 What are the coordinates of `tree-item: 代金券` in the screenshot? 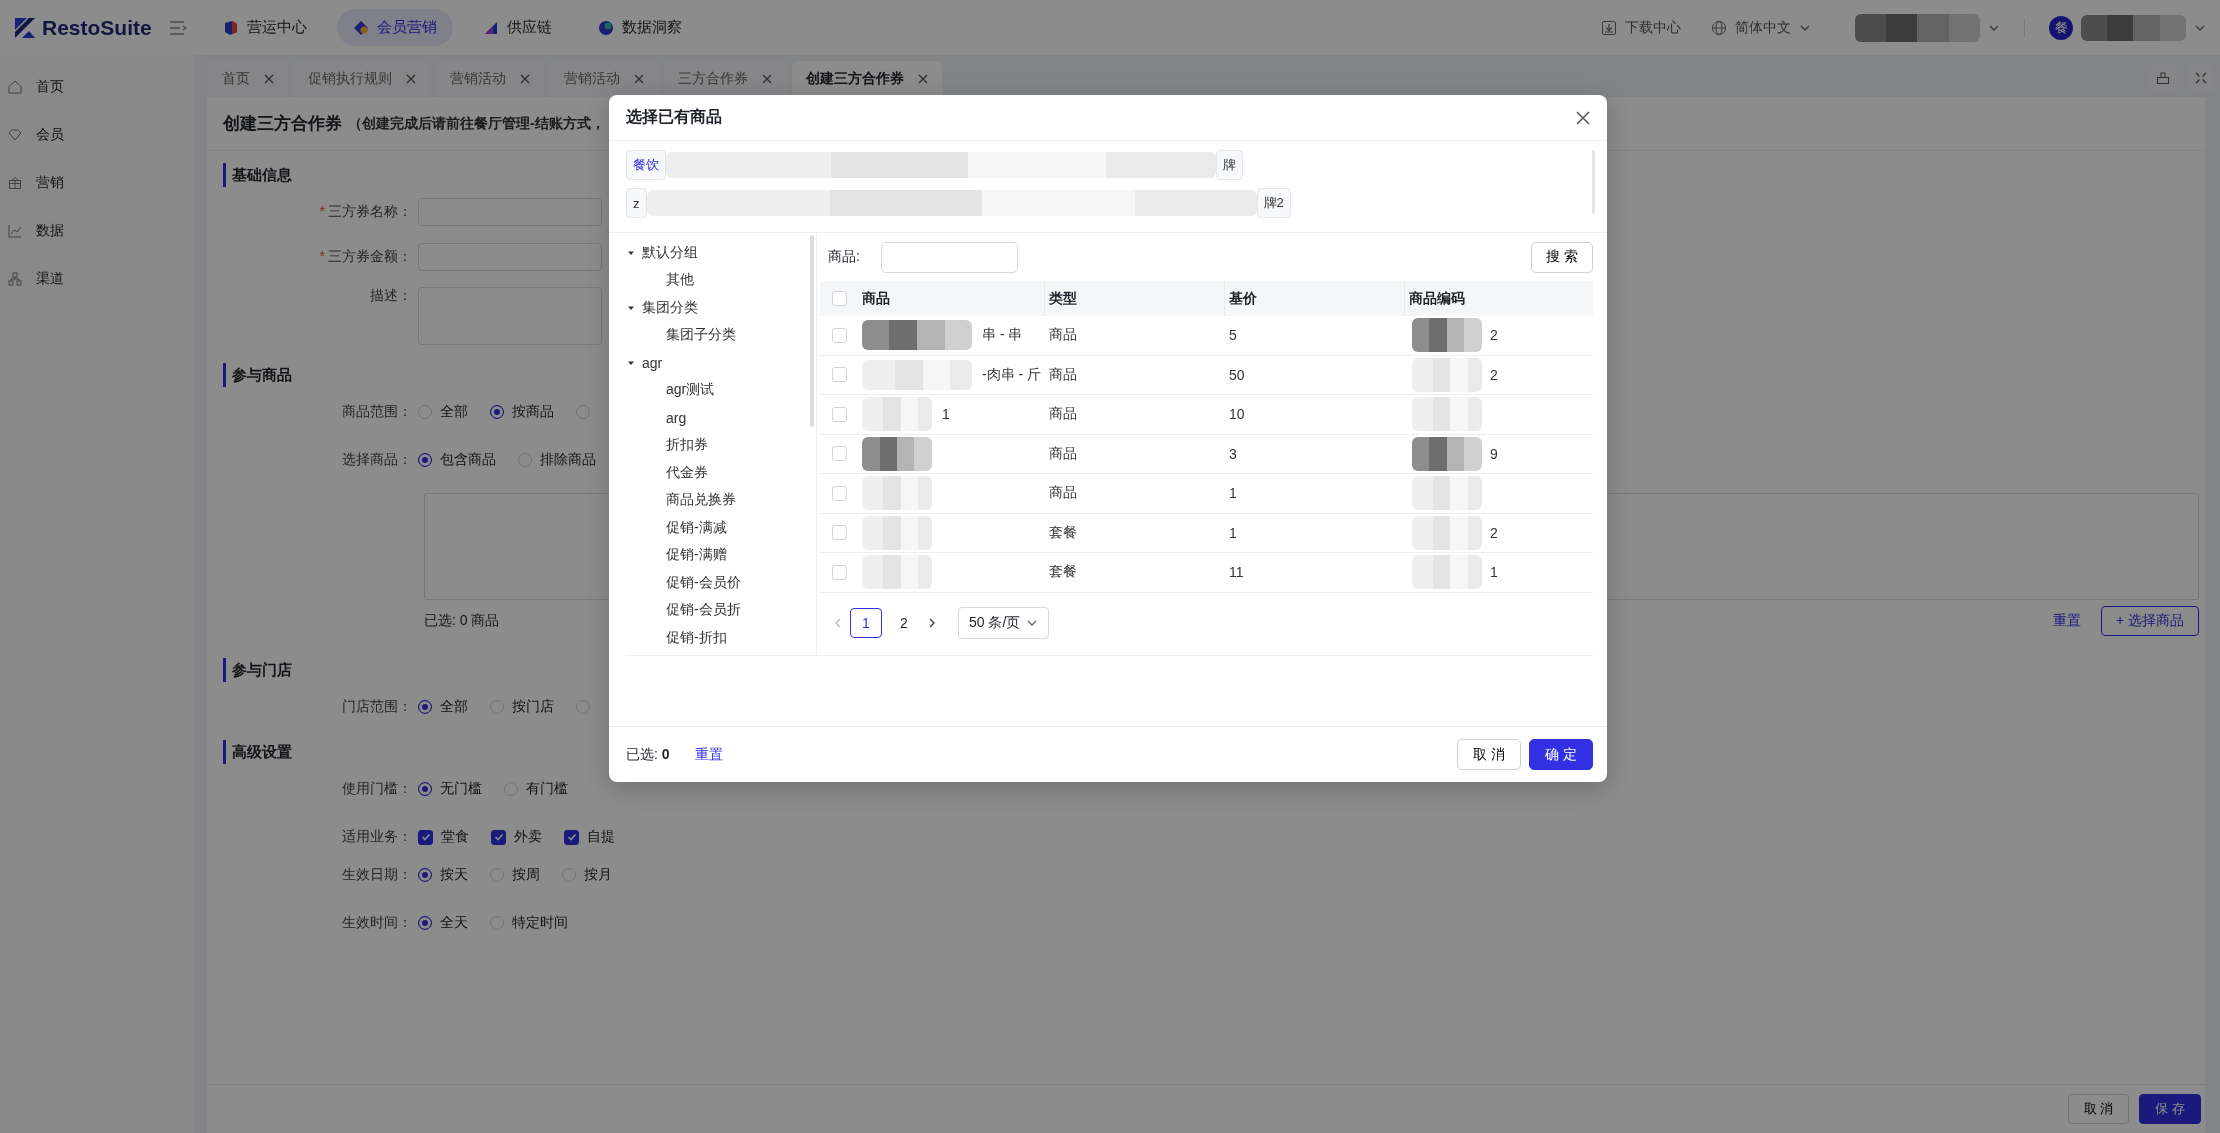 It's located at (733, 473).